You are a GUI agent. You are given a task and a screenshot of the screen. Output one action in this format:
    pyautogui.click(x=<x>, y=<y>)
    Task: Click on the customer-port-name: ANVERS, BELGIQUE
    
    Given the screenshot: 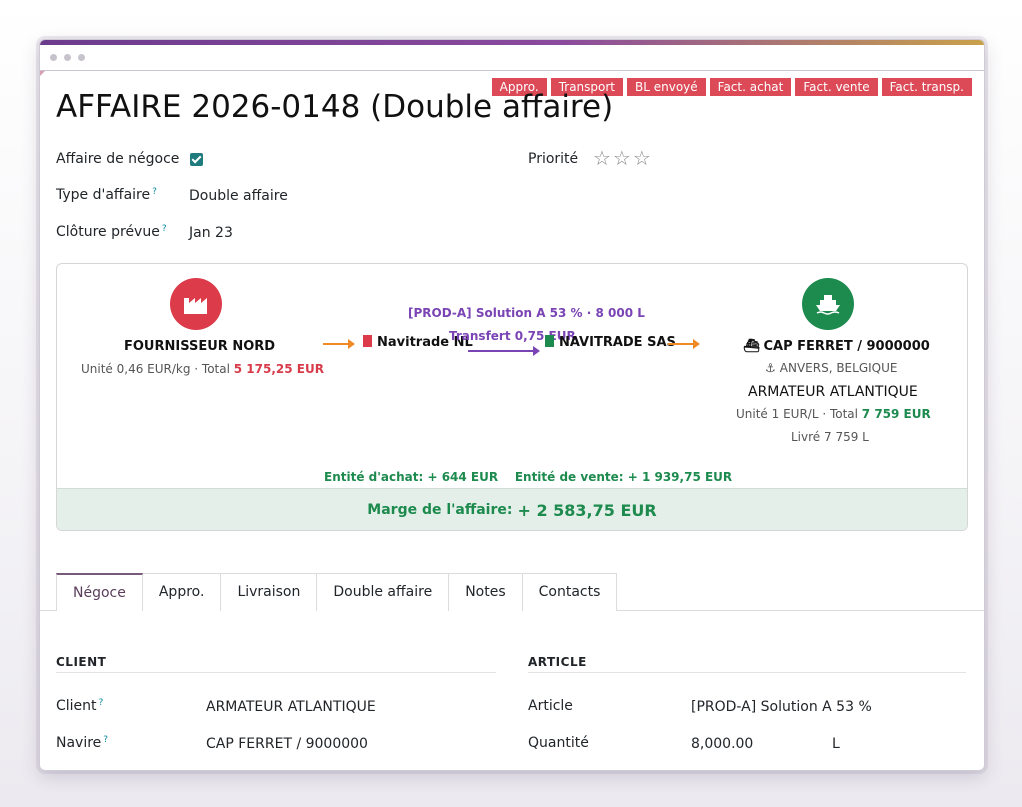 What is the action you would take?
    pyautogui.click(x=838, y=368)
    